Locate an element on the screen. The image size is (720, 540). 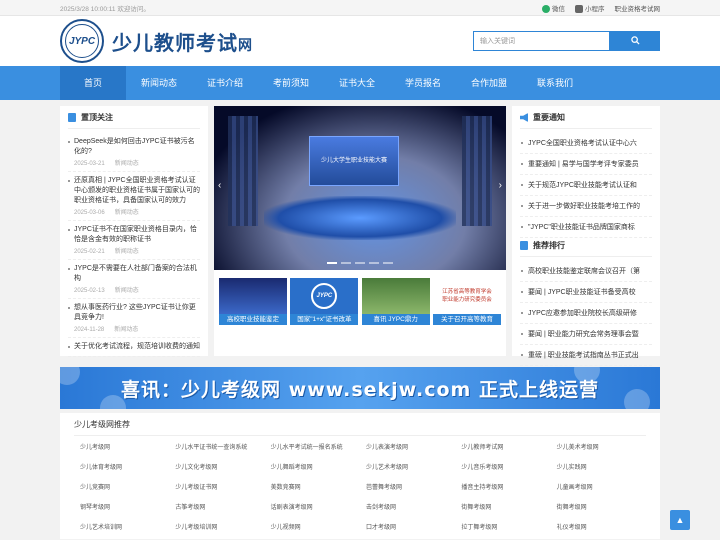
nav-item: 证书大全 is located at coordinates (357, 83).